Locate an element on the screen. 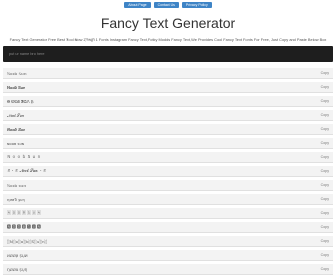 Image resolution: width=336 pixels, height=280 pixels. fancy-text-row: ℕ𝕠𝕠𝕓 𝕊𝕦𝕟 Copy is located at coordinates (168, 73).